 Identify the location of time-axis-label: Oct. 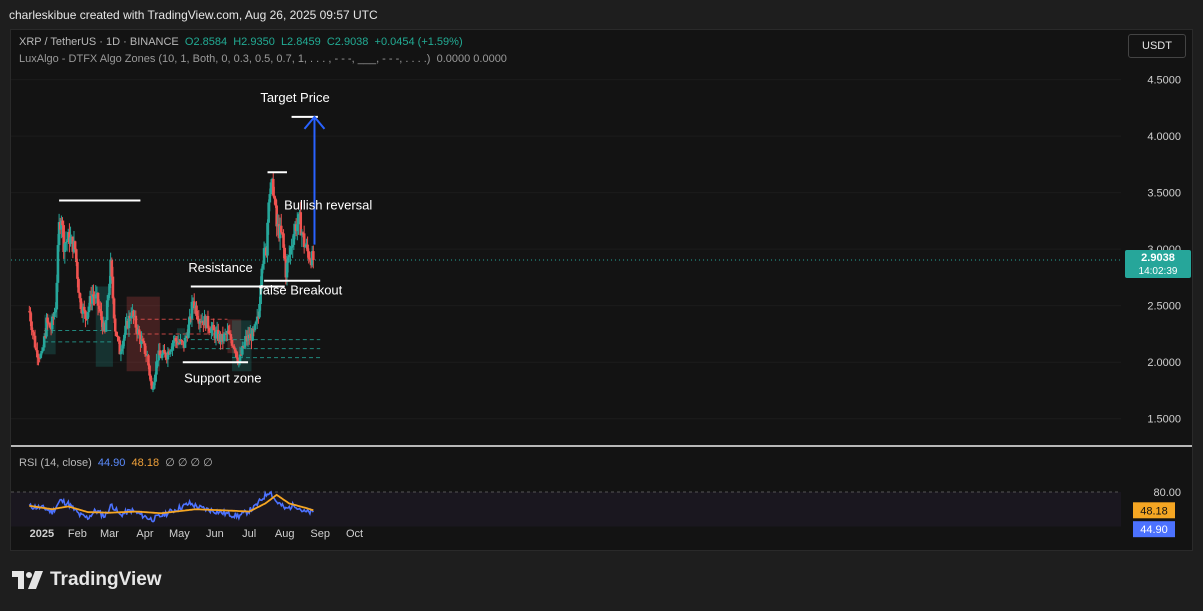
(354, 534).